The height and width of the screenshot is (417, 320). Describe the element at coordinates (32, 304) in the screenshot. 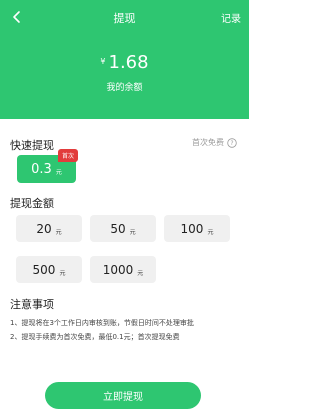

I see `notes-title: 注意事项` at that location.